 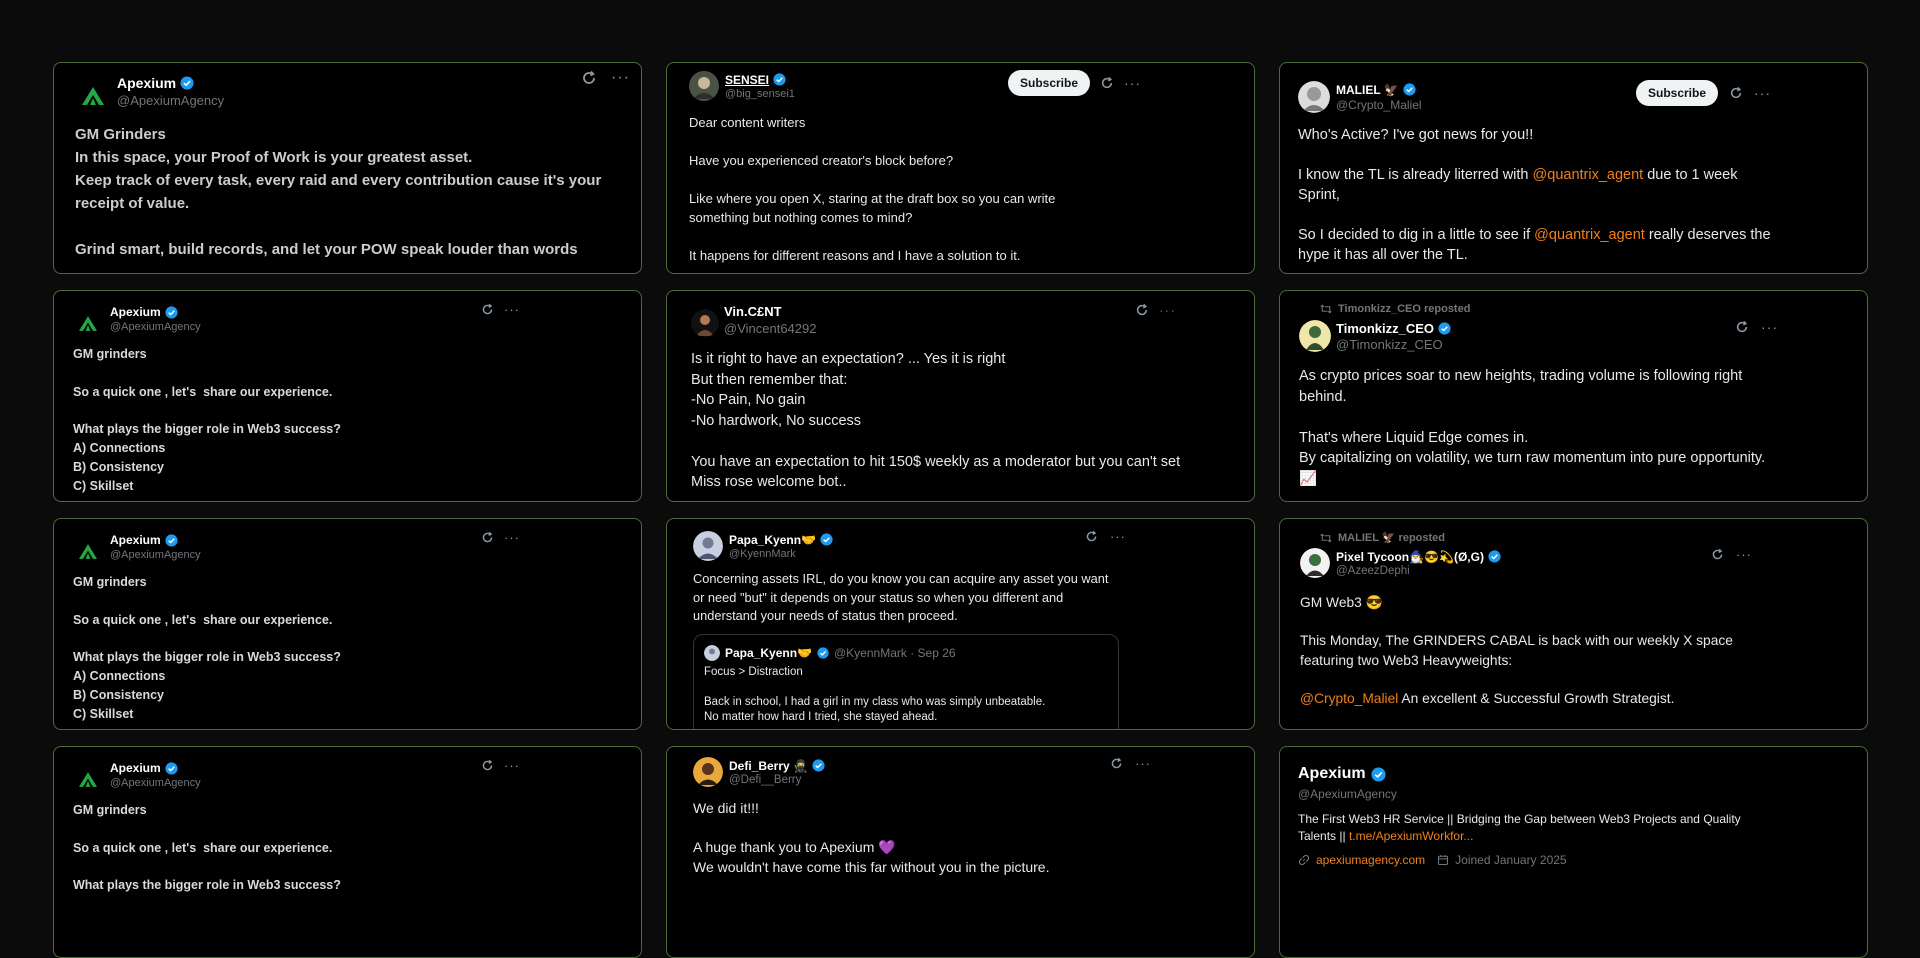 I want to click on author-handle: @AzeezDephi, so click(x=1418, y=571).